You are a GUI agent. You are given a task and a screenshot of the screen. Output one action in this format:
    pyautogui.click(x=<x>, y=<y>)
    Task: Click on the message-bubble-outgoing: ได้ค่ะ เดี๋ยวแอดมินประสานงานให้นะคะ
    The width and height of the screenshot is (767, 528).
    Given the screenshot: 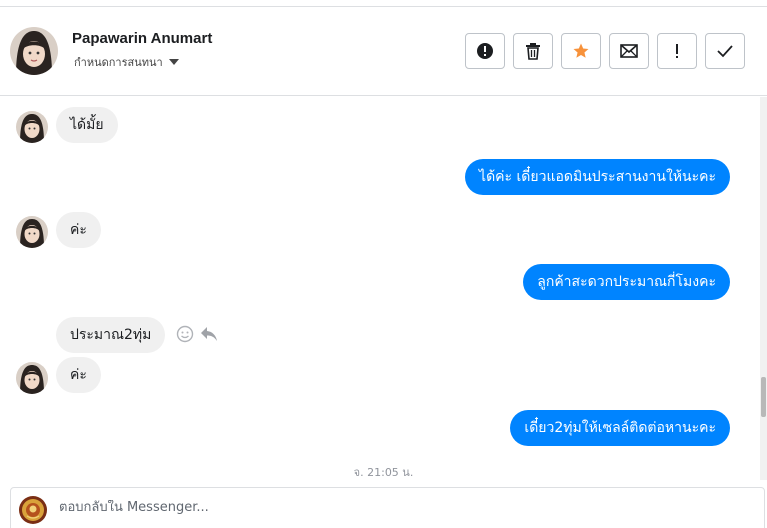 What is the action you would take?
    pyautogui.click(x=597, y=177)
    